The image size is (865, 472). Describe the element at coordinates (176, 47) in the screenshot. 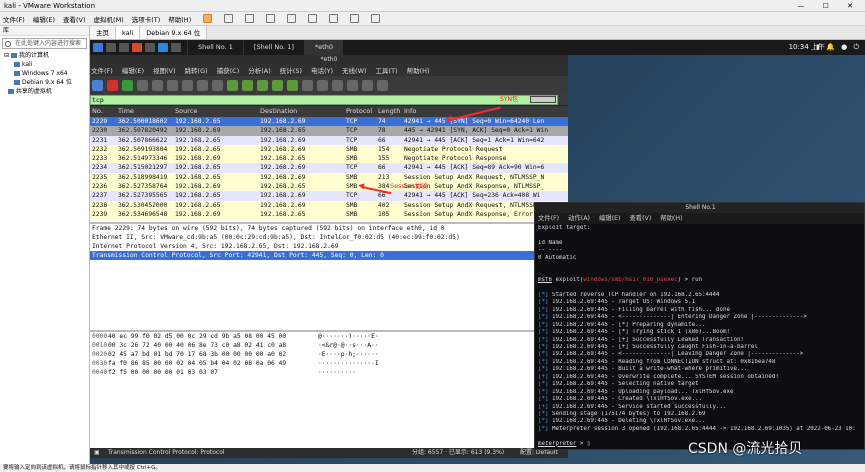

I see `app-launcher-icon` at that location.